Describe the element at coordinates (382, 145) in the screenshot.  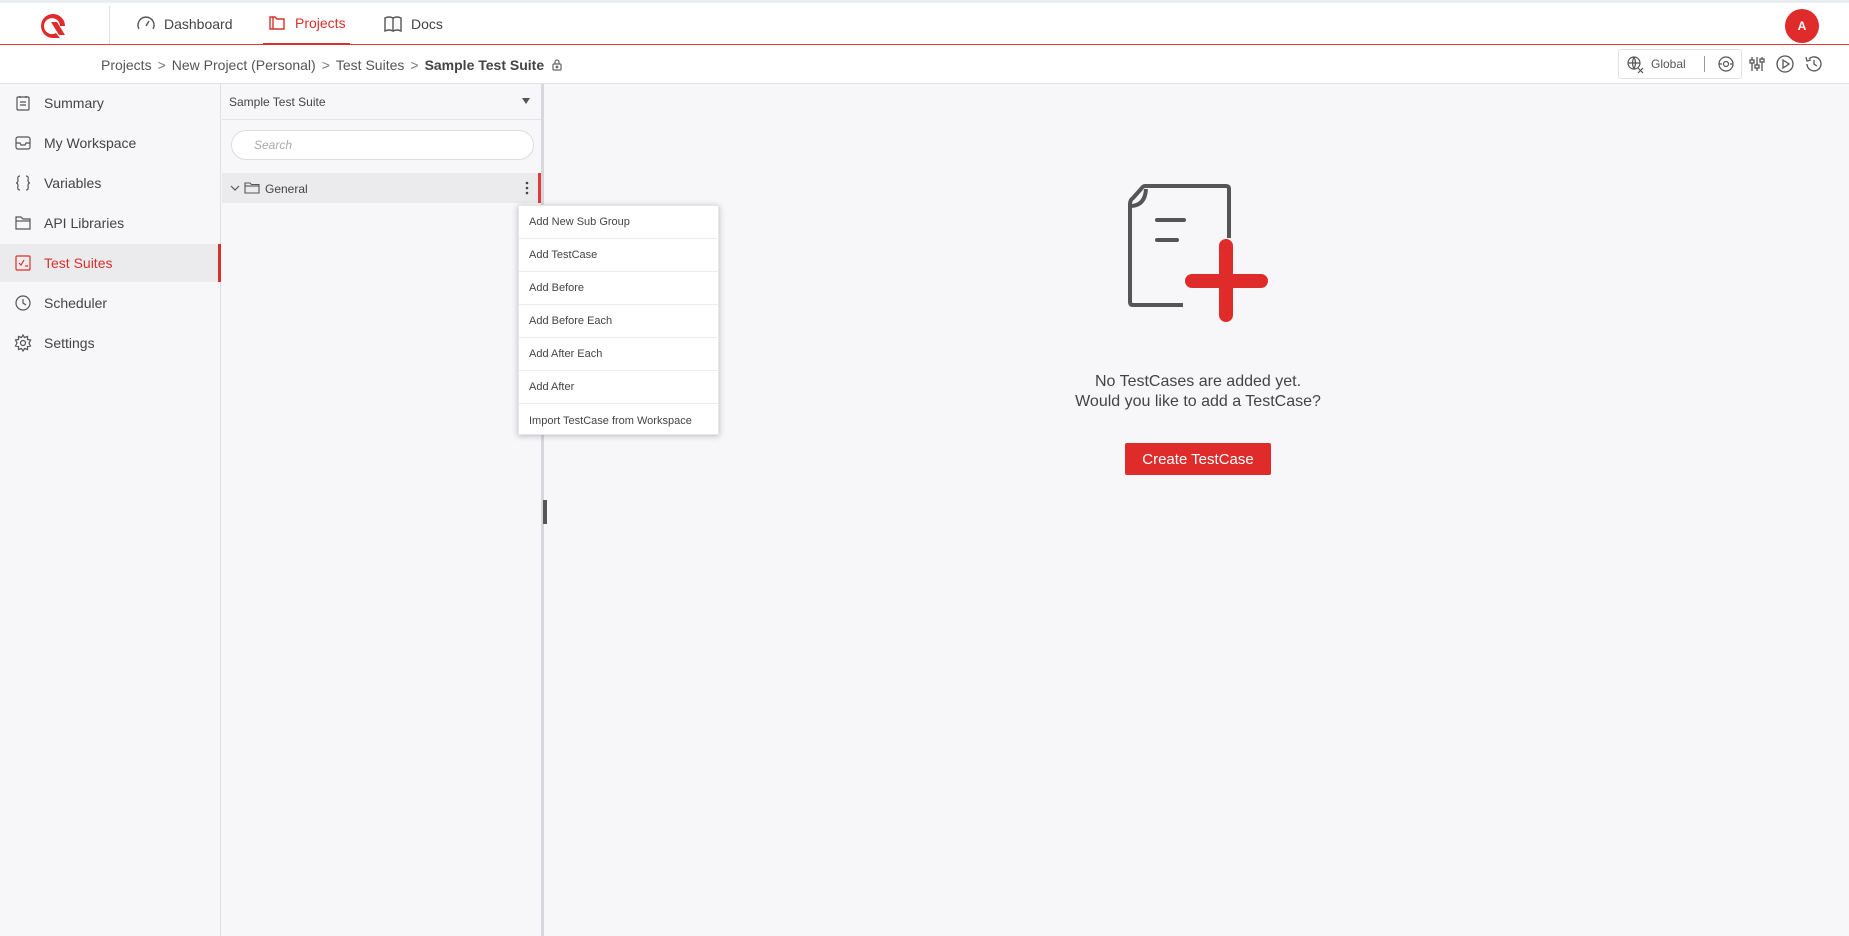
I see `search-input` at that location.